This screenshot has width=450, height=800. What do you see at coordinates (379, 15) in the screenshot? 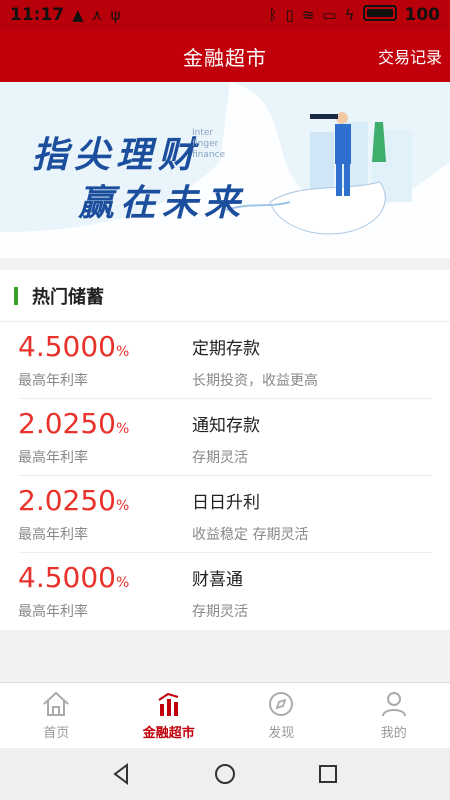
I see `battery-icon` at bounding box center [379, 15].